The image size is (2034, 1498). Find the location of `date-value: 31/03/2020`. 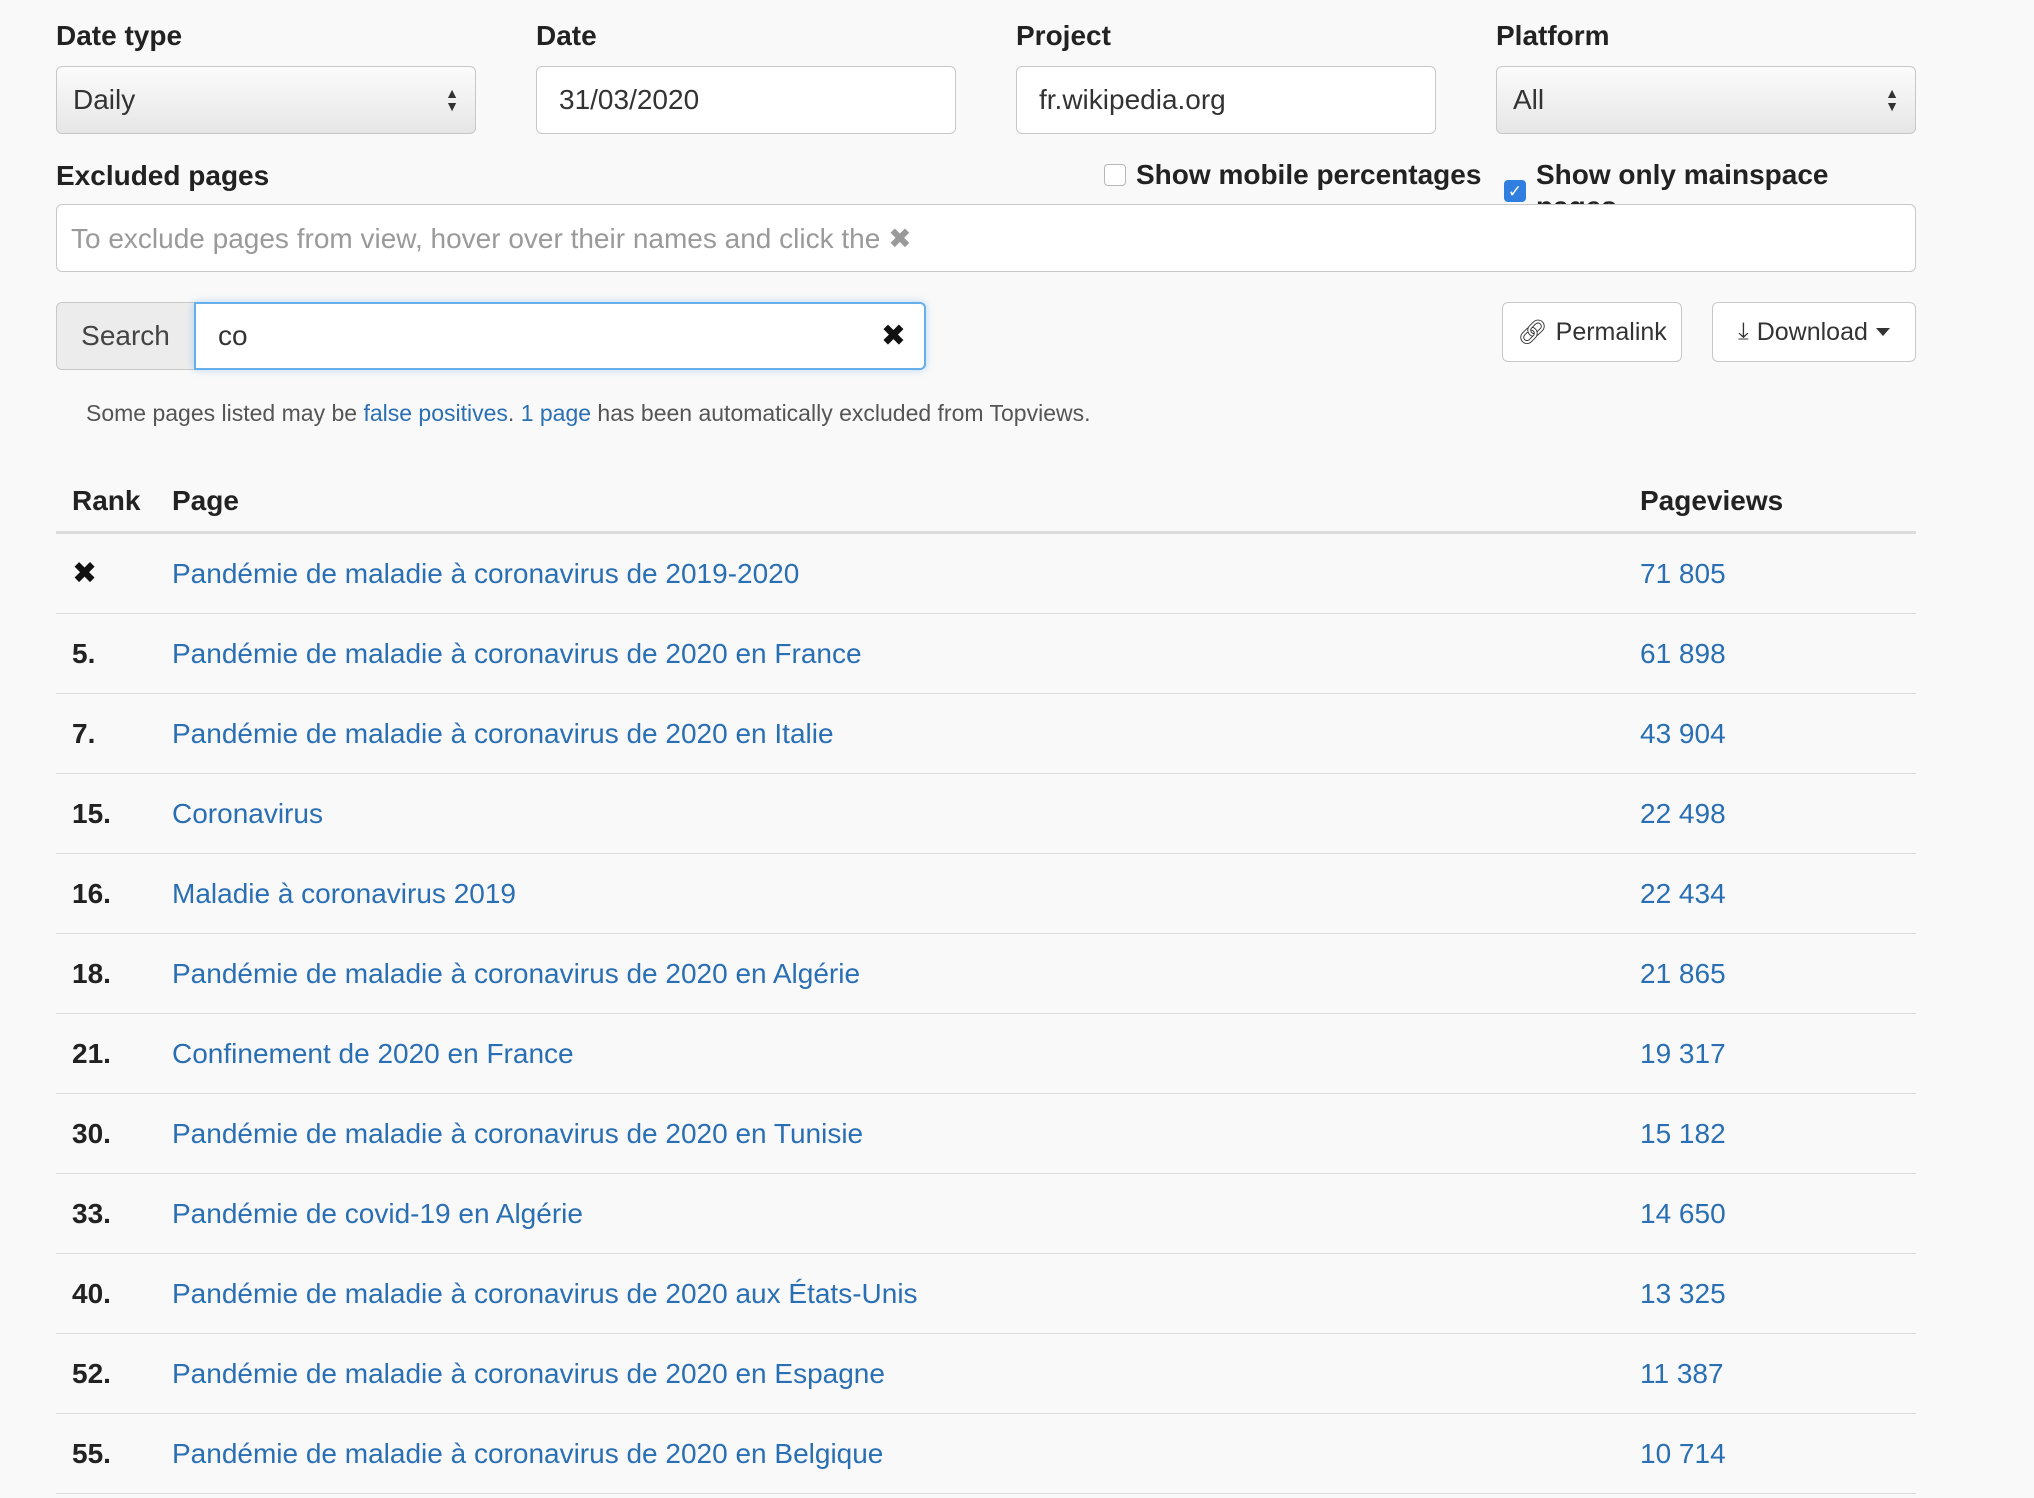

date-value: 31/03/2020 is located at coordinates (629, 99).